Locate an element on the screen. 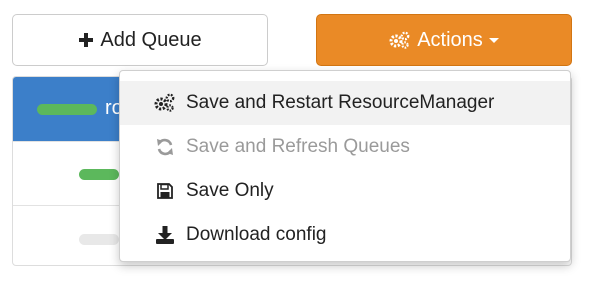 This screenshot has width=594, height=286. menu-item-save-only: Save Only is located at coordinates (345, 191).